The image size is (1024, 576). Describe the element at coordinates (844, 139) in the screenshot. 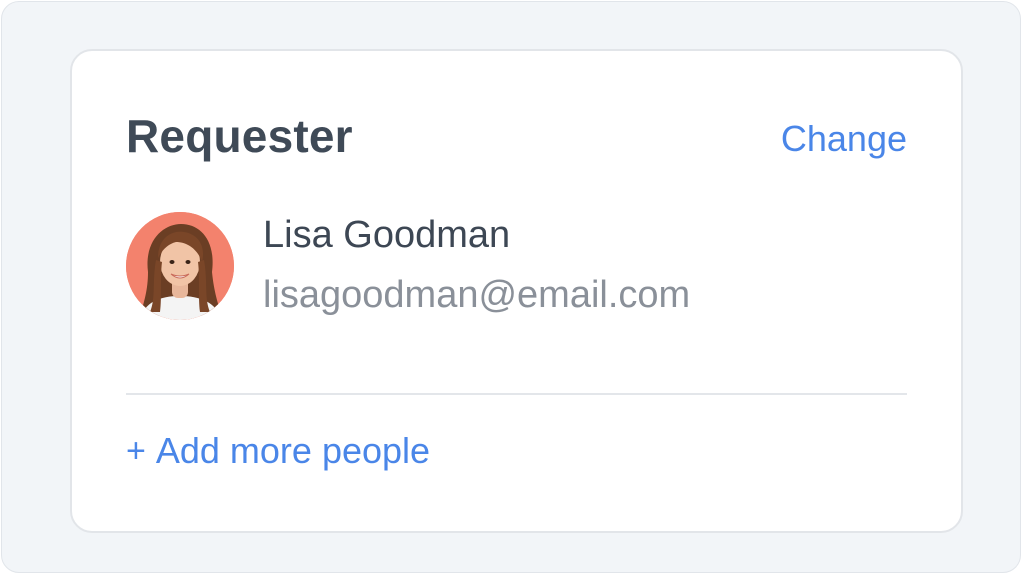

I see `change-link: Change` at that location.